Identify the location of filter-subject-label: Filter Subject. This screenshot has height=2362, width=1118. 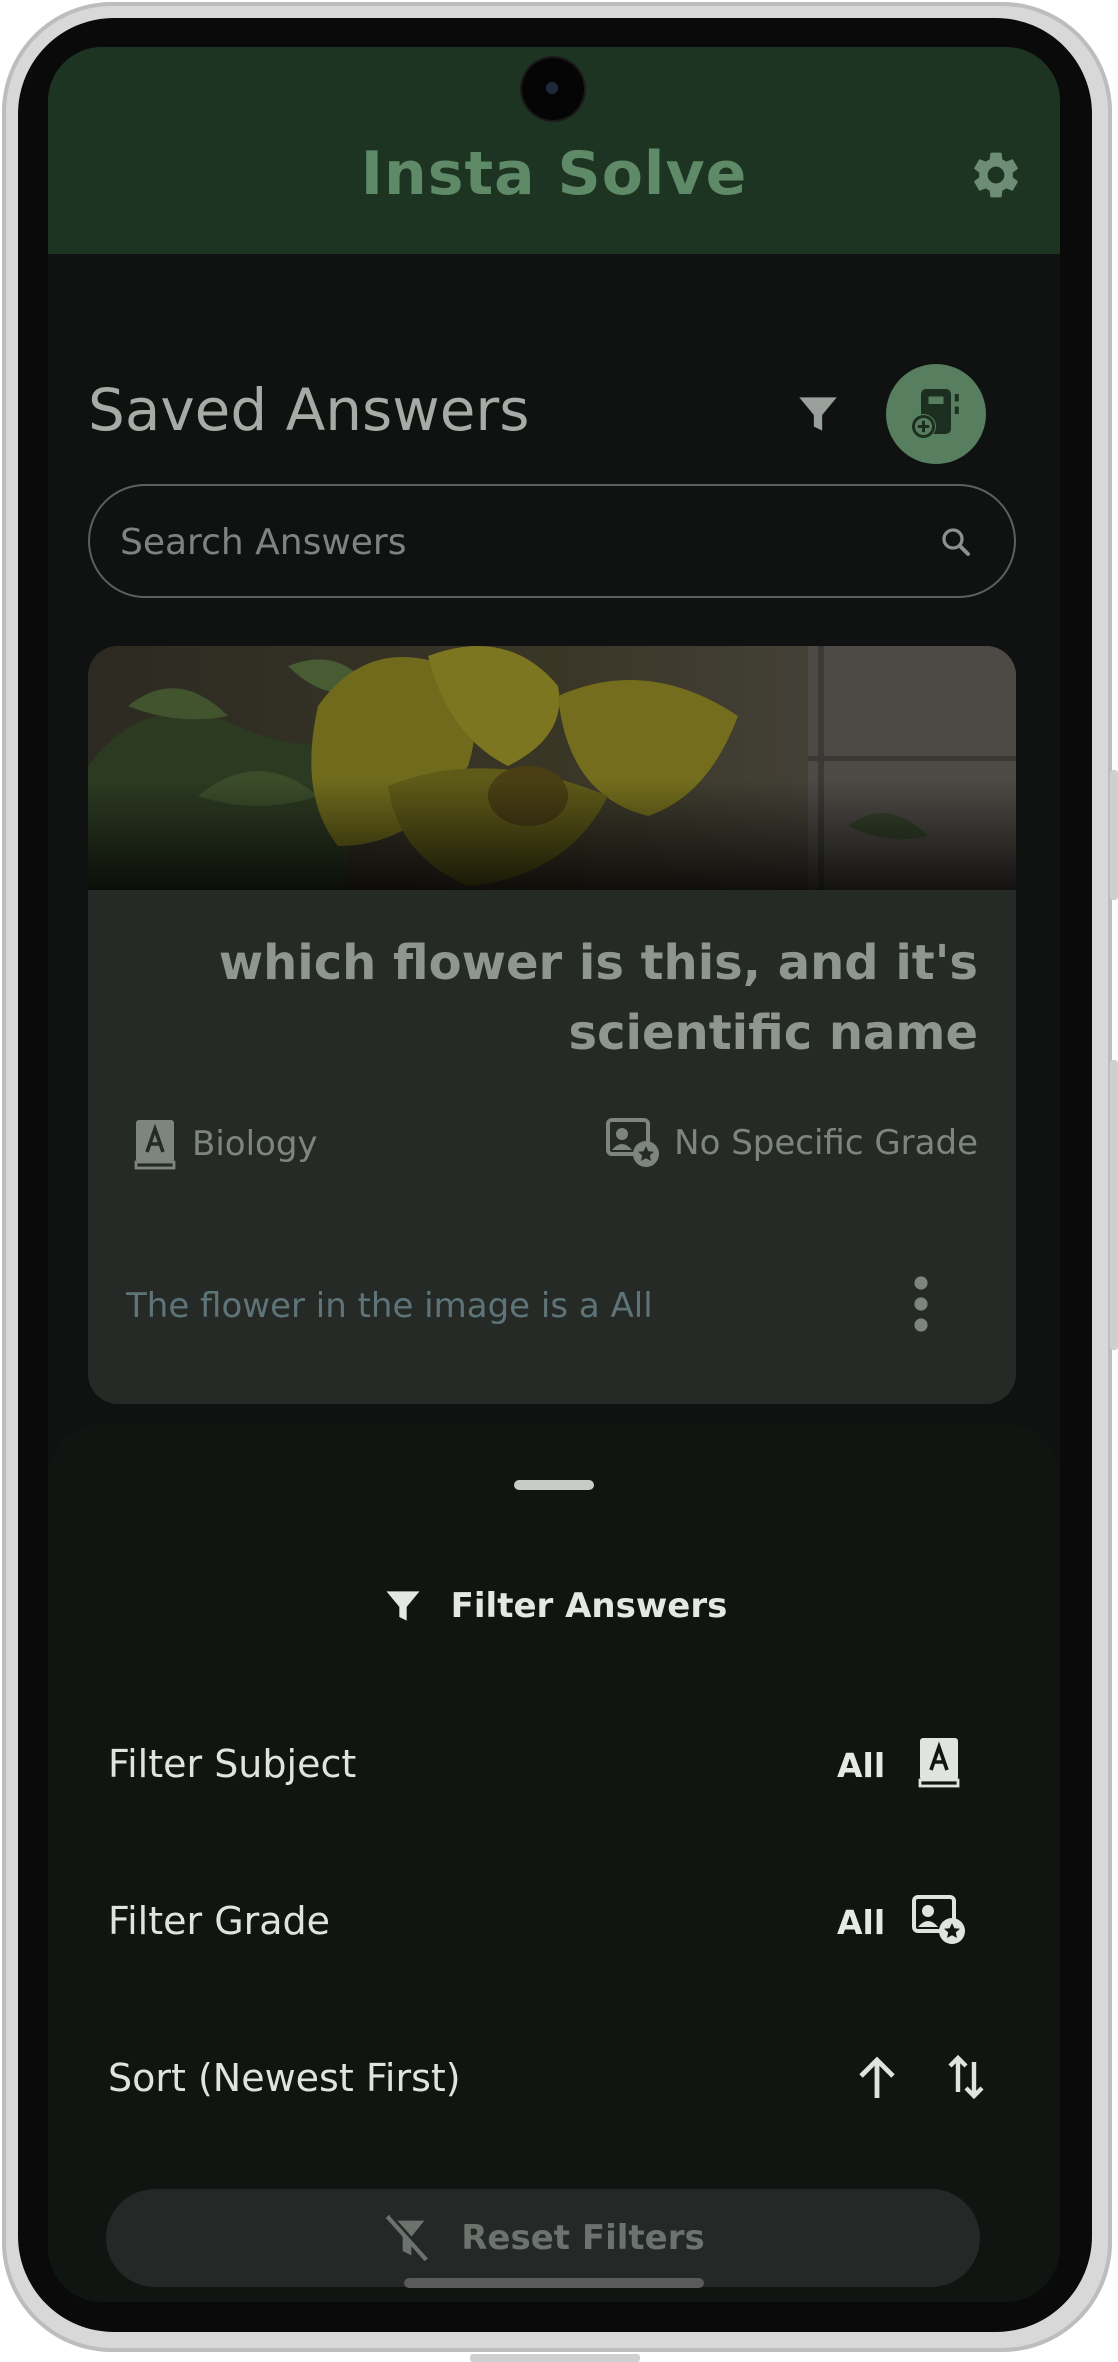
(232, 1764).